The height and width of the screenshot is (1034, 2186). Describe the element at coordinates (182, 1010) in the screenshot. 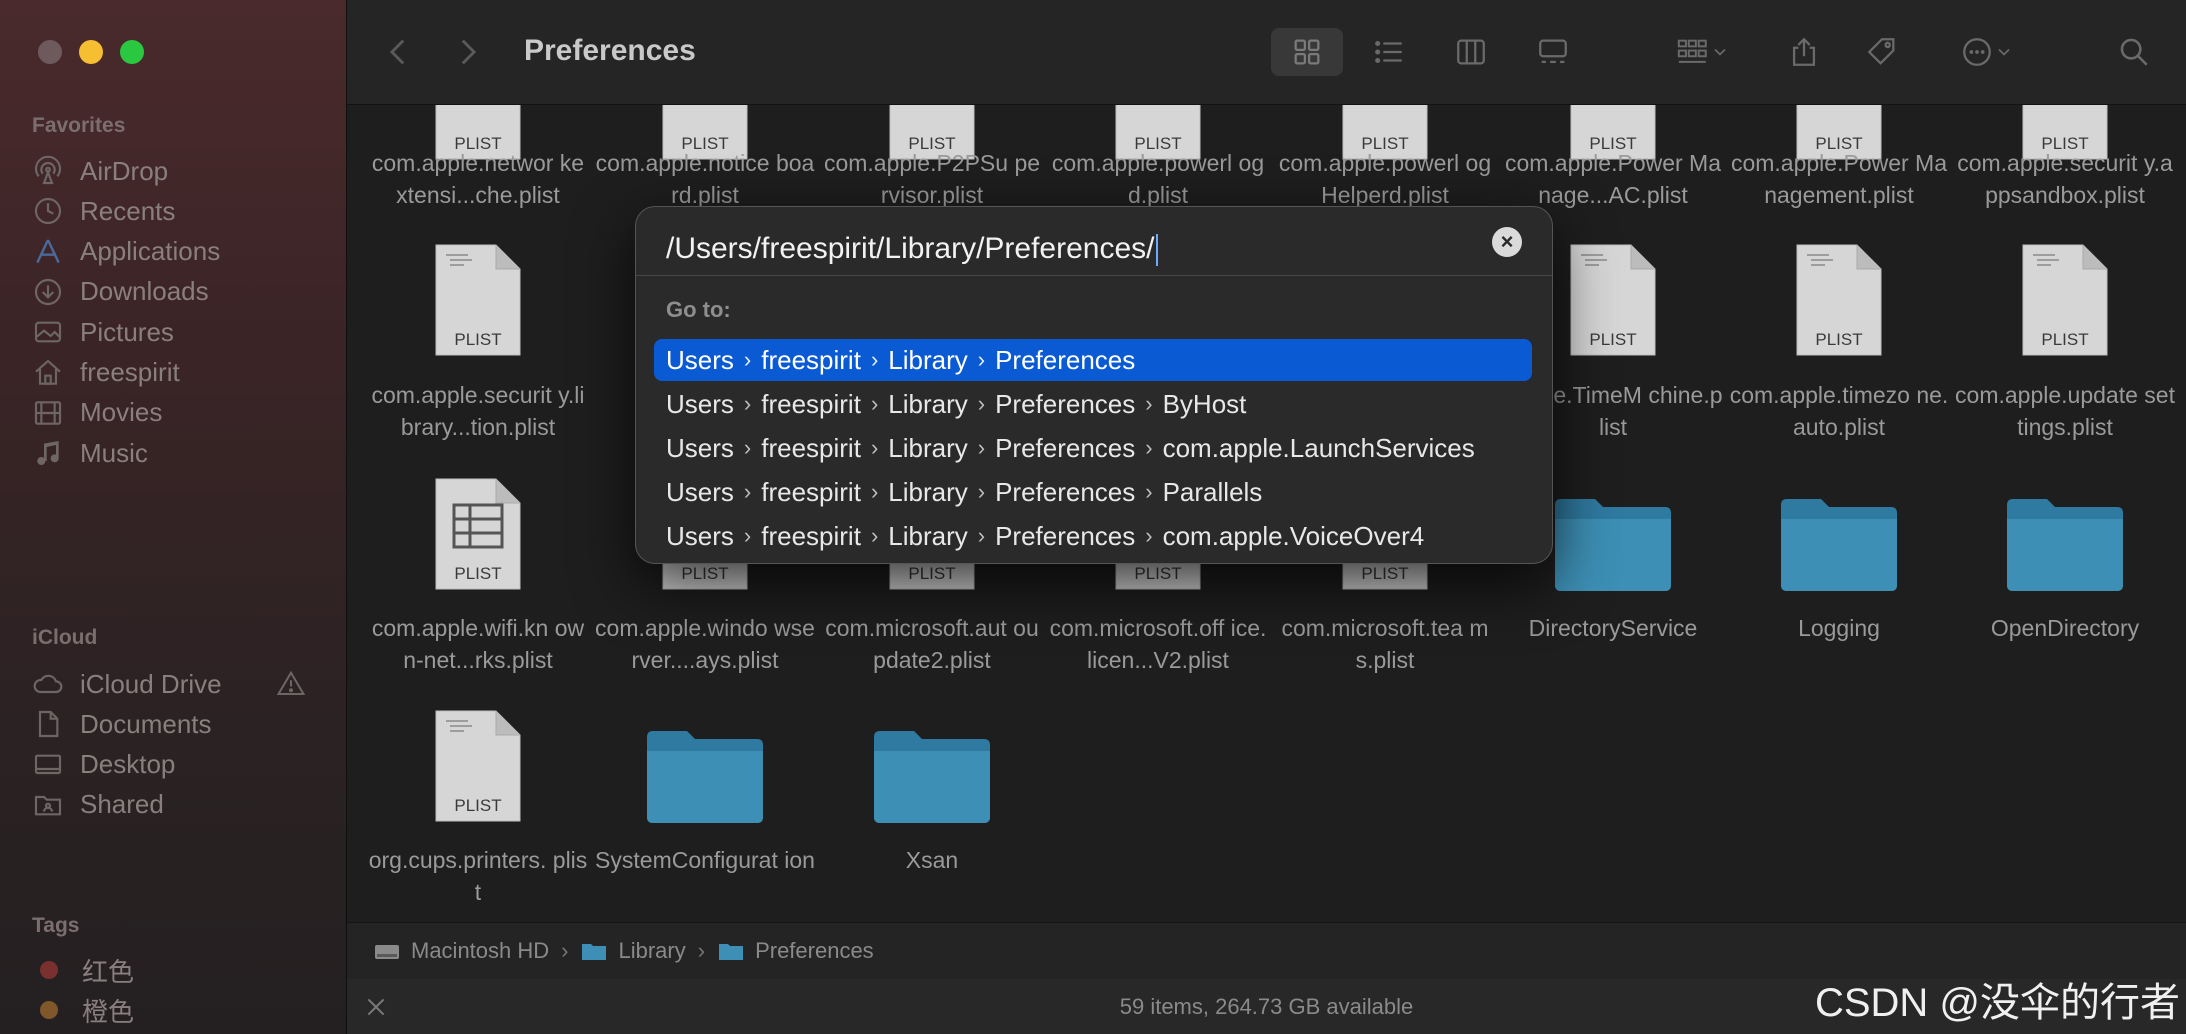

I see `sidebar-tag: 橙色` at that location.